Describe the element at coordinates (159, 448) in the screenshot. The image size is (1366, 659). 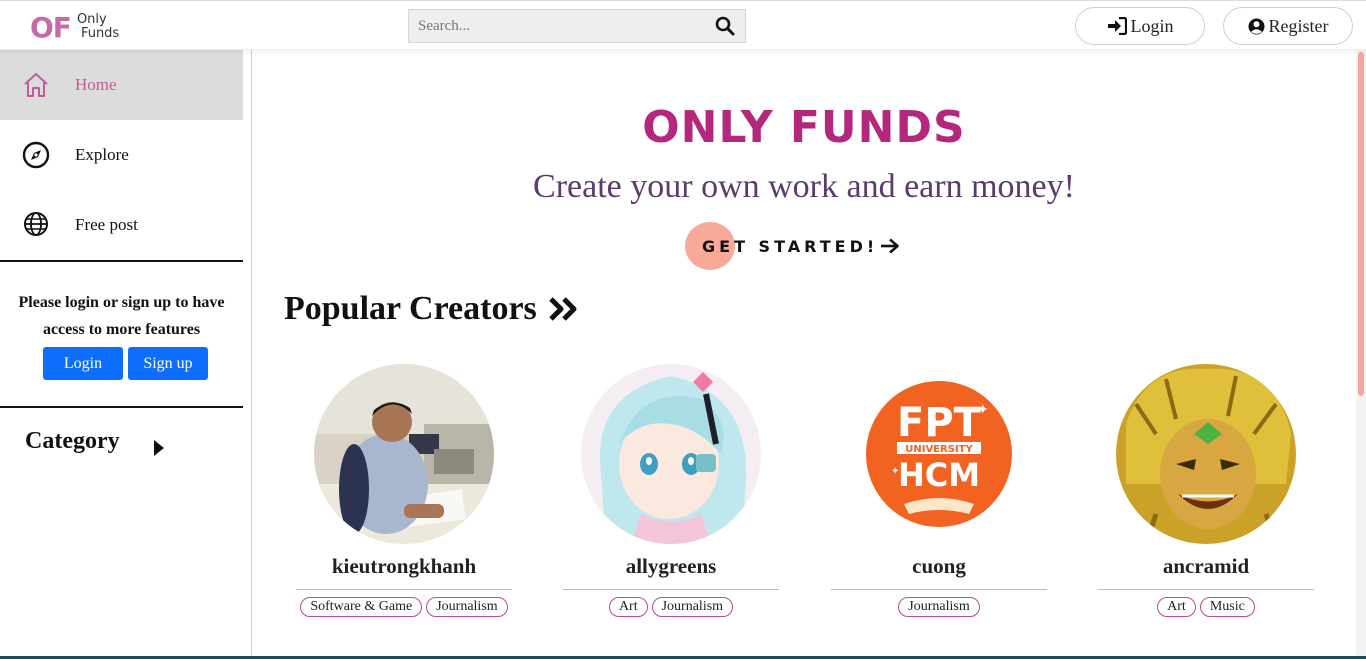
I see `caret-right-icon` at that location.